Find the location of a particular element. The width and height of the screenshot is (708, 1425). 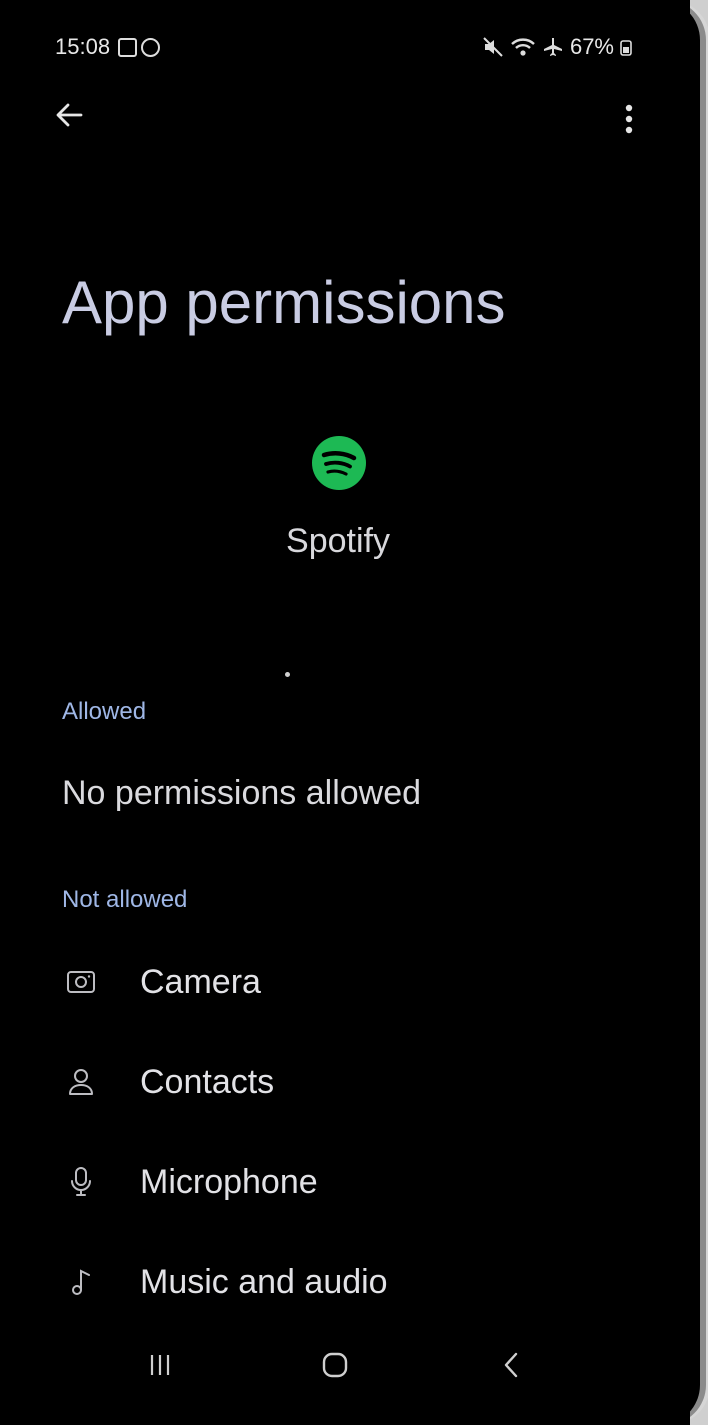

mute-icon is located at coordinates (493, 47).